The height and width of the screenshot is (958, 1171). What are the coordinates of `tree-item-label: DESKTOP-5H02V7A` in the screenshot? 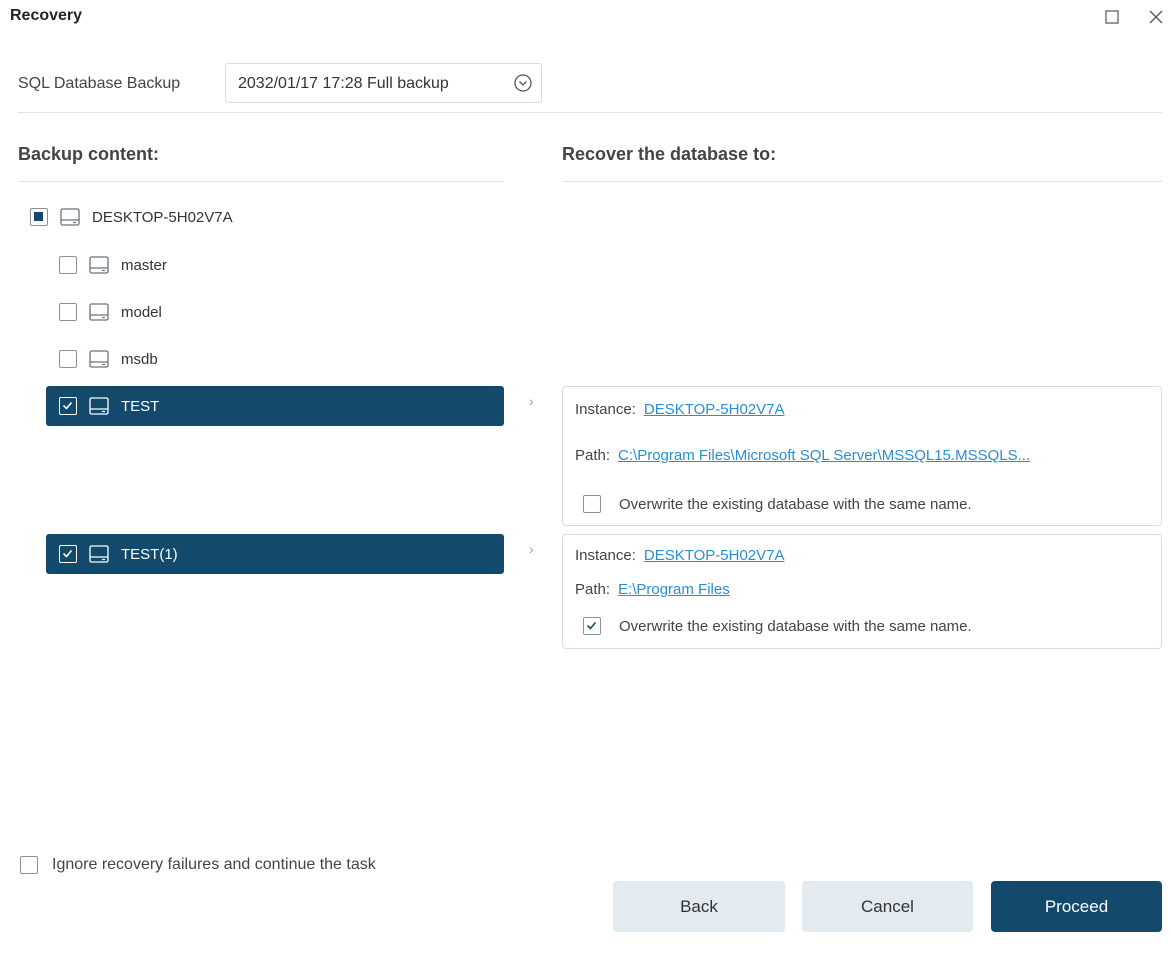 It's located at (162, 217).